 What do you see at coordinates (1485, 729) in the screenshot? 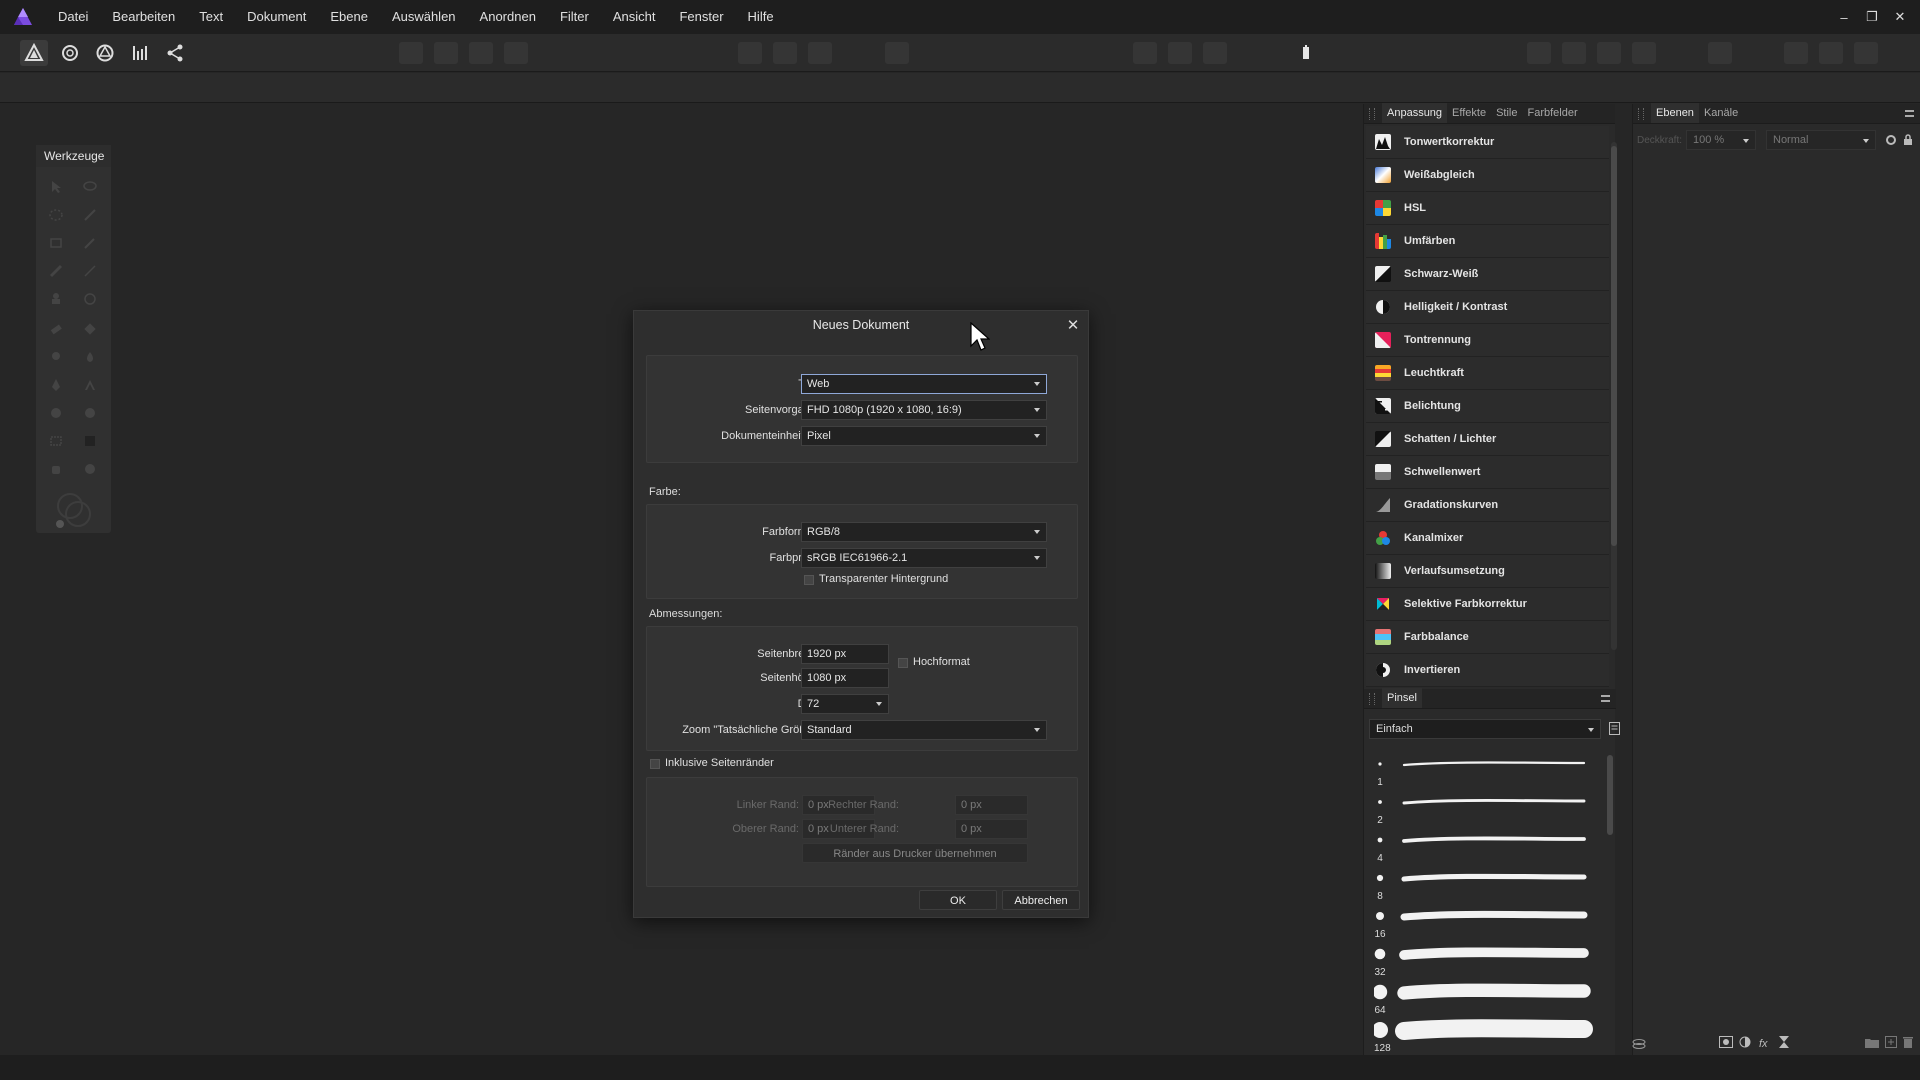
I see `brush-category-select: Einfach` at bounding box center [1485, 729].